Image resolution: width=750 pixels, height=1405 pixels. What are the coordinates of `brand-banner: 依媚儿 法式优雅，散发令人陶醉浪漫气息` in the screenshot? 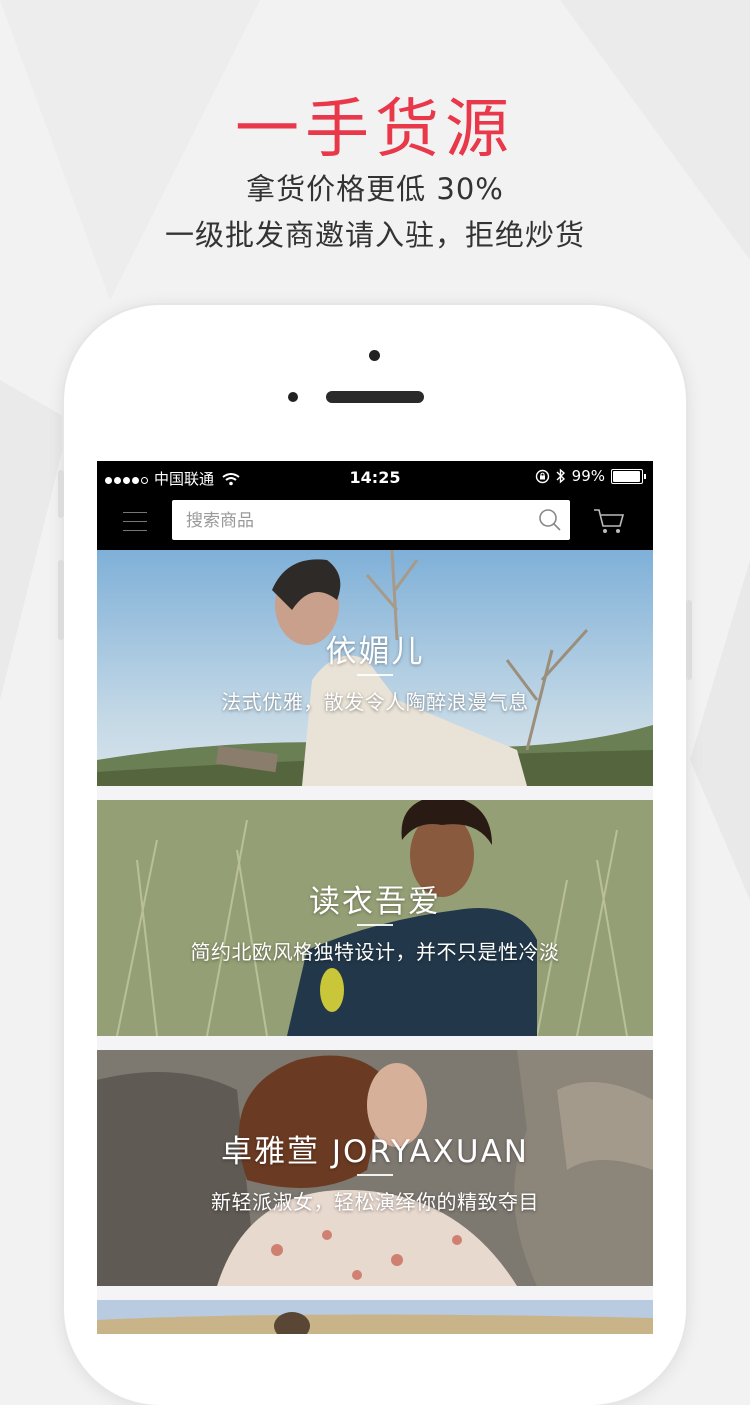 It's located at (375, 668).